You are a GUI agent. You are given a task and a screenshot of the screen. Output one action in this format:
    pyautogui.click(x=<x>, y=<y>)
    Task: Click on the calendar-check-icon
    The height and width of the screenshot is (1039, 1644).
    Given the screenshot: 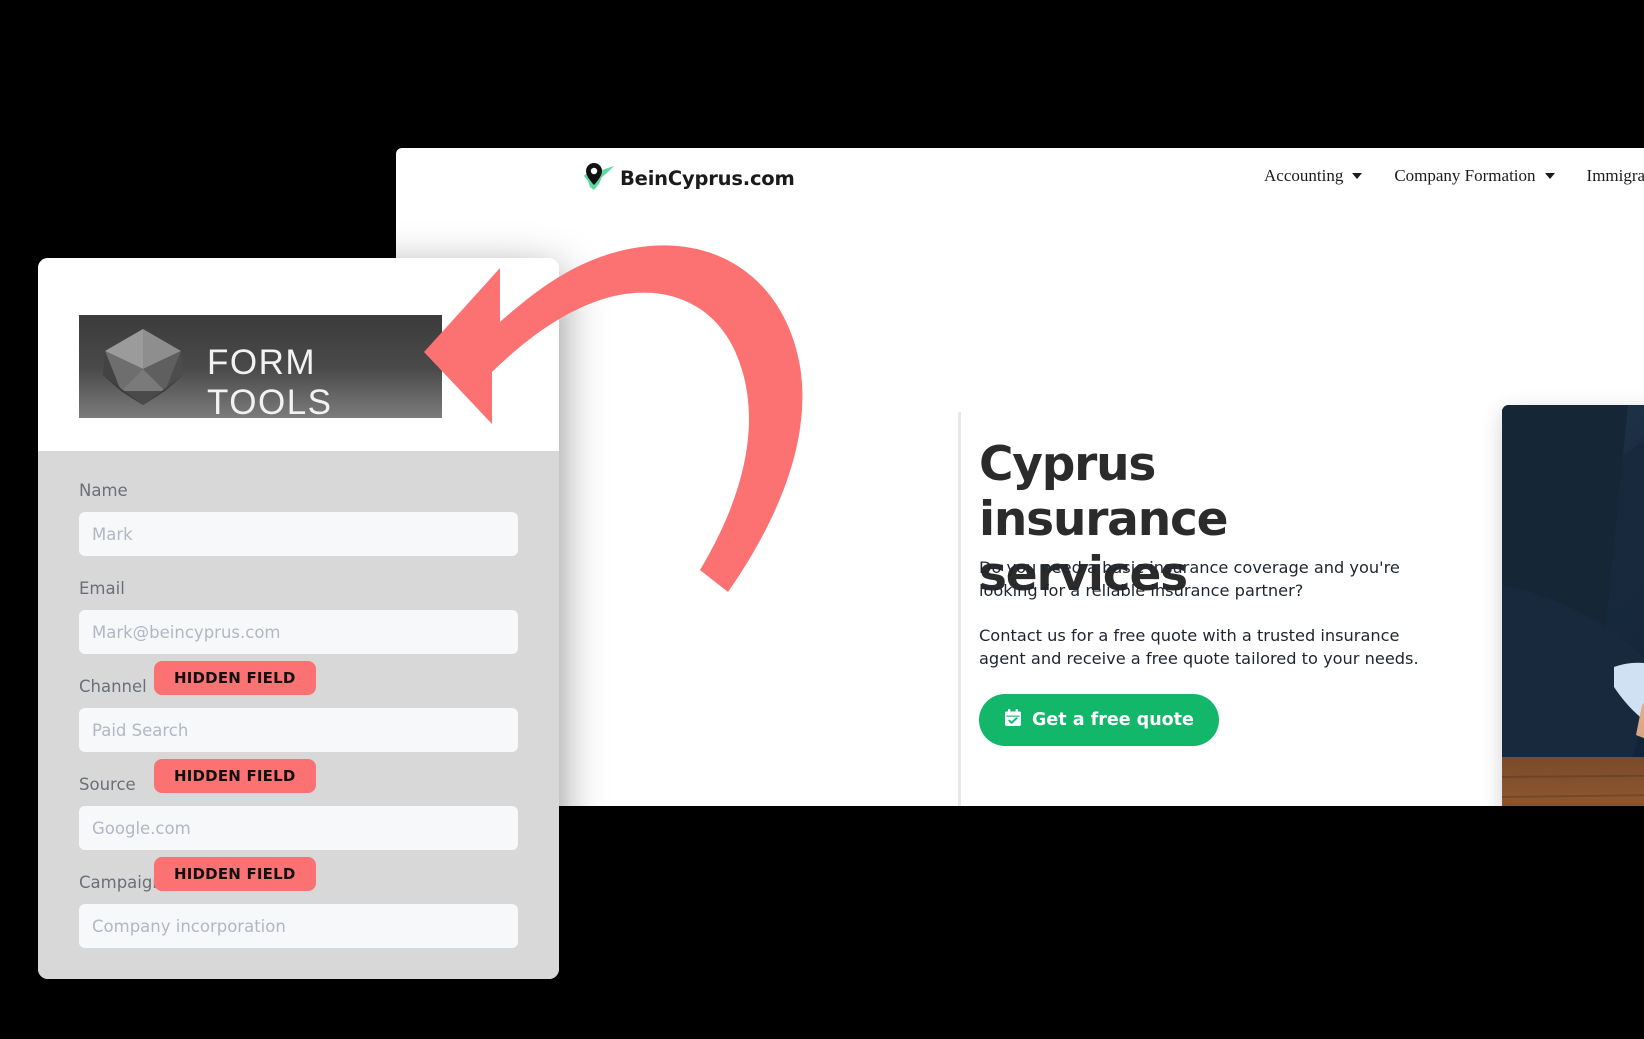 What is the action you would take?
    pyautogui.click(x=1013, y=720)
    